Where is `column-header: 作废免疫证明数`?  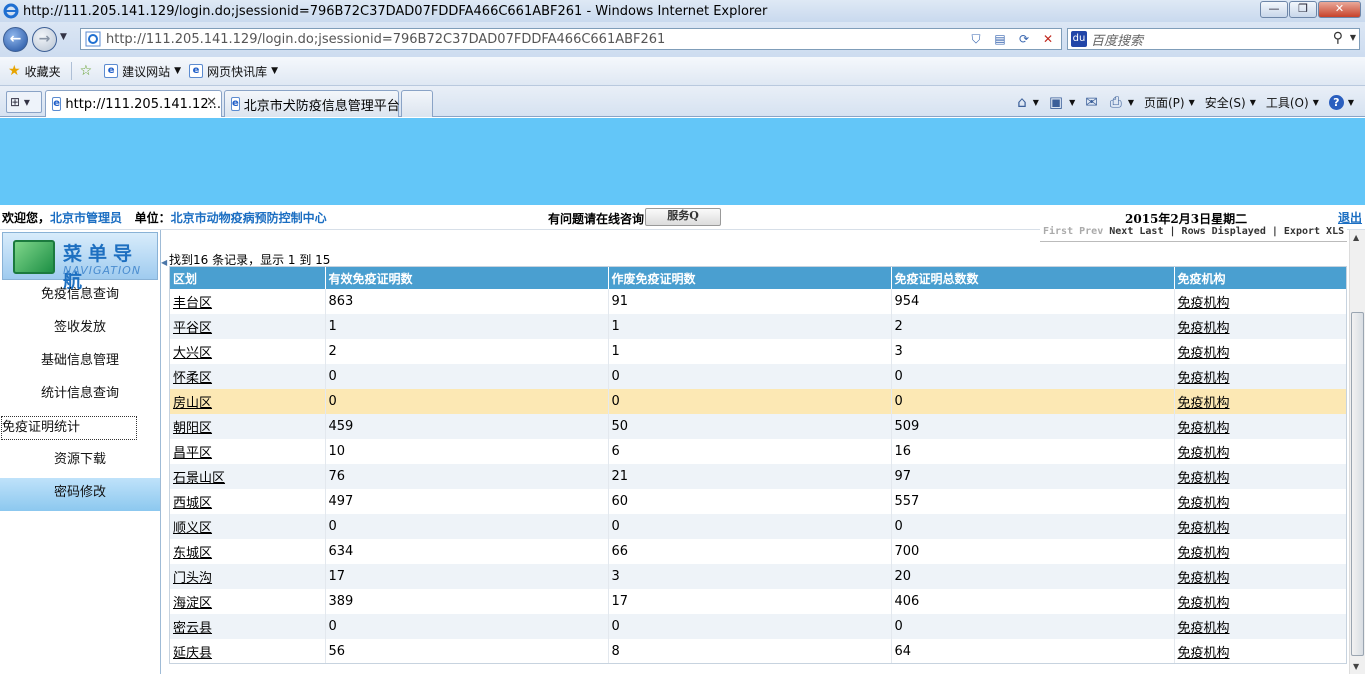 column-header: 作废免疫证明数 is located at coordinates (750, 278).